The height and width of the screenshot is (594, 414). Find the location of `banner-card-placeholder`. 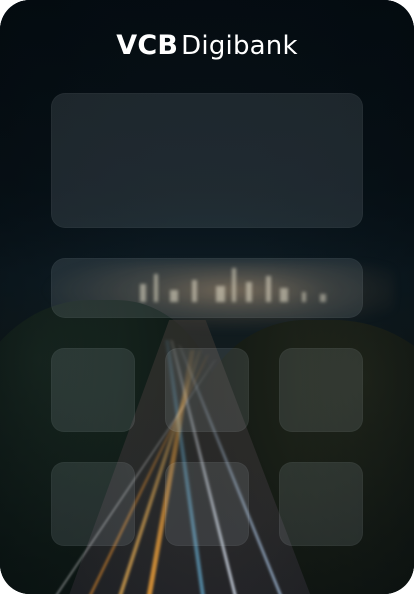

banner-card-placeholder is located at coordinates (207, 288).